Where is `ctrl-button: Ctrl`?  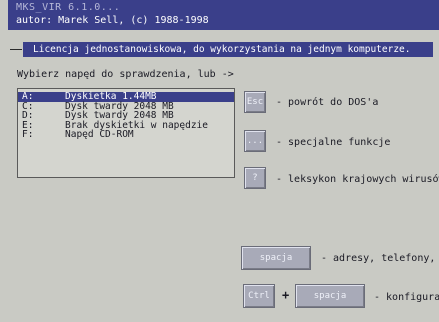 ctrl-button: Ctrl is located at coordinates (259, 296).